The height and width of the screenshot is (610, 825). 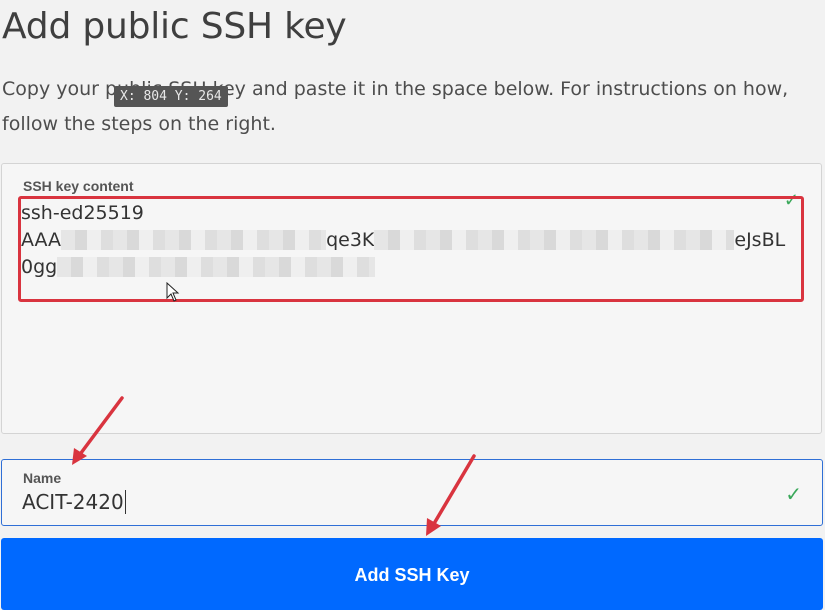 I want to click on mouse-cursor-icon, so click(x=173, y=292).